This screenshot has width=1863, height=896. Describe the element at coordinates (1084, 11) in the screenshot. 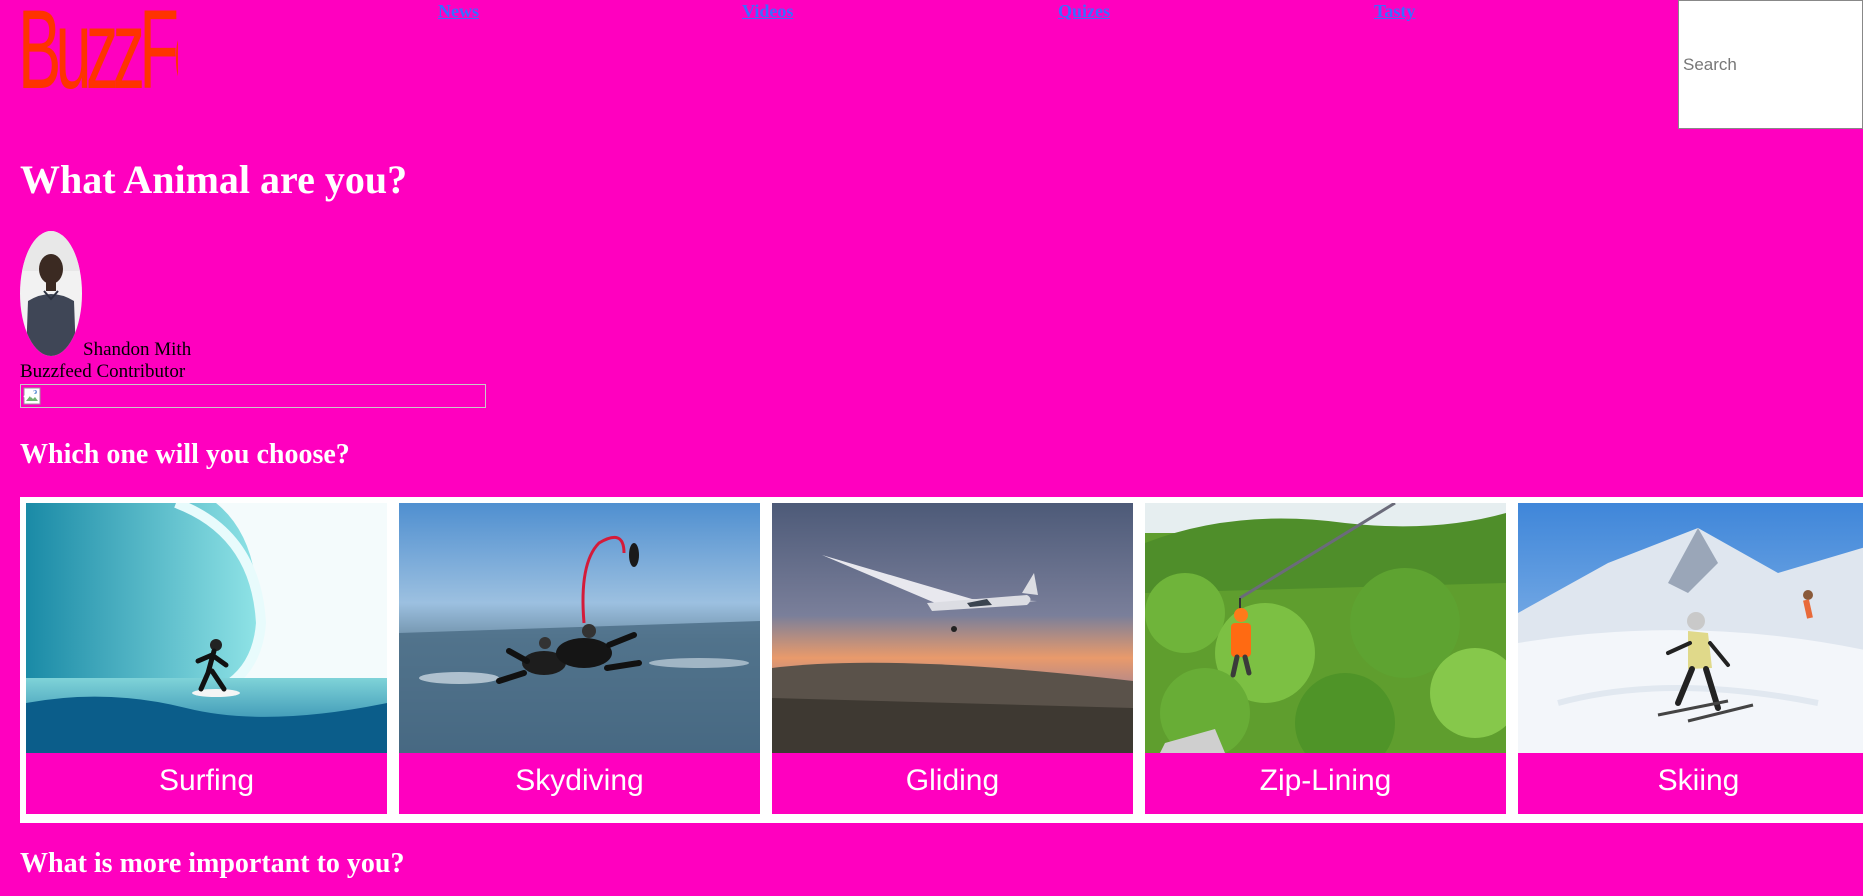

I see `nav-link-quizes: Quizes` at that location.